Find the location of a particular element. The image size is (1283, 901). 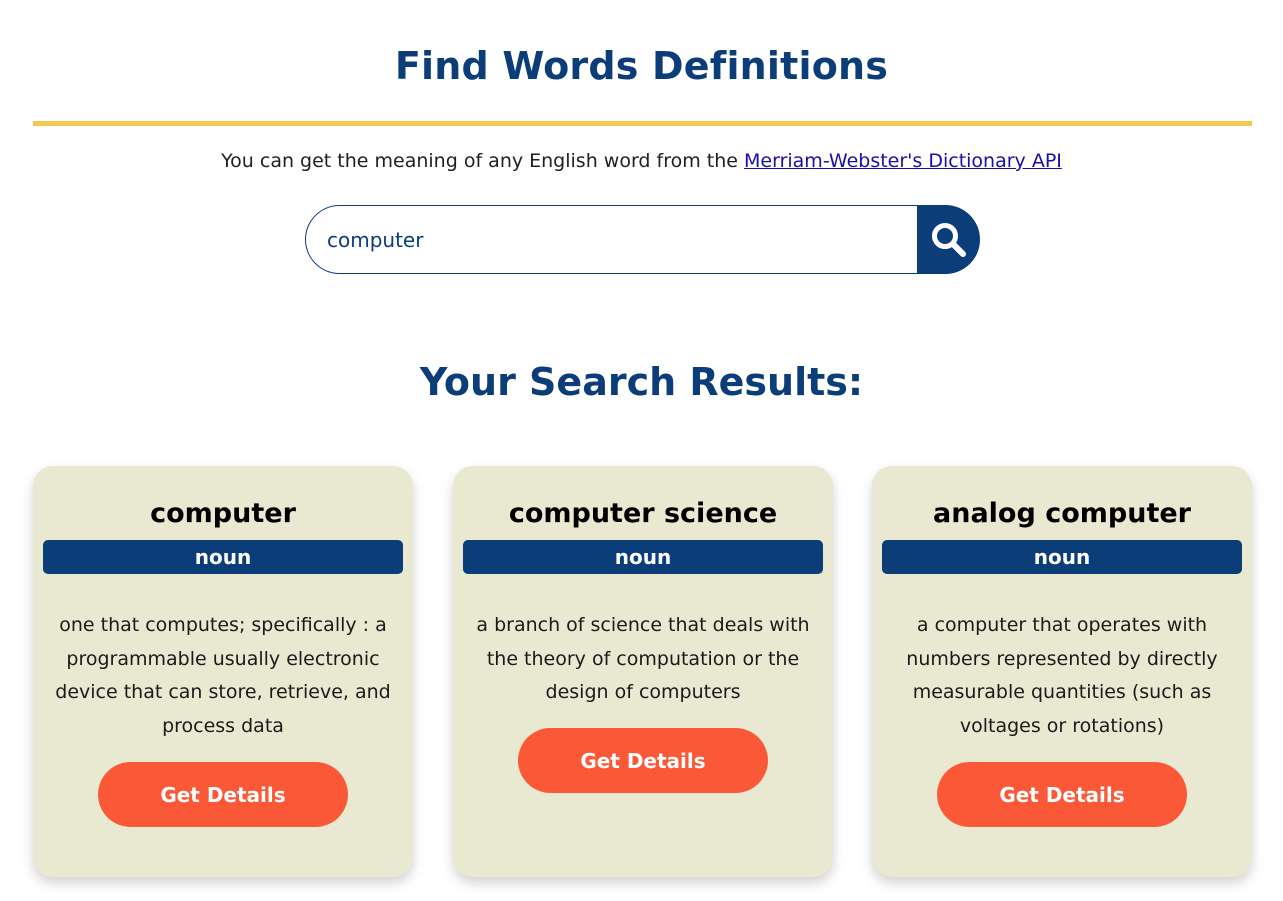

page-title: Find Words Definitions is located at coordinates (641, 66).